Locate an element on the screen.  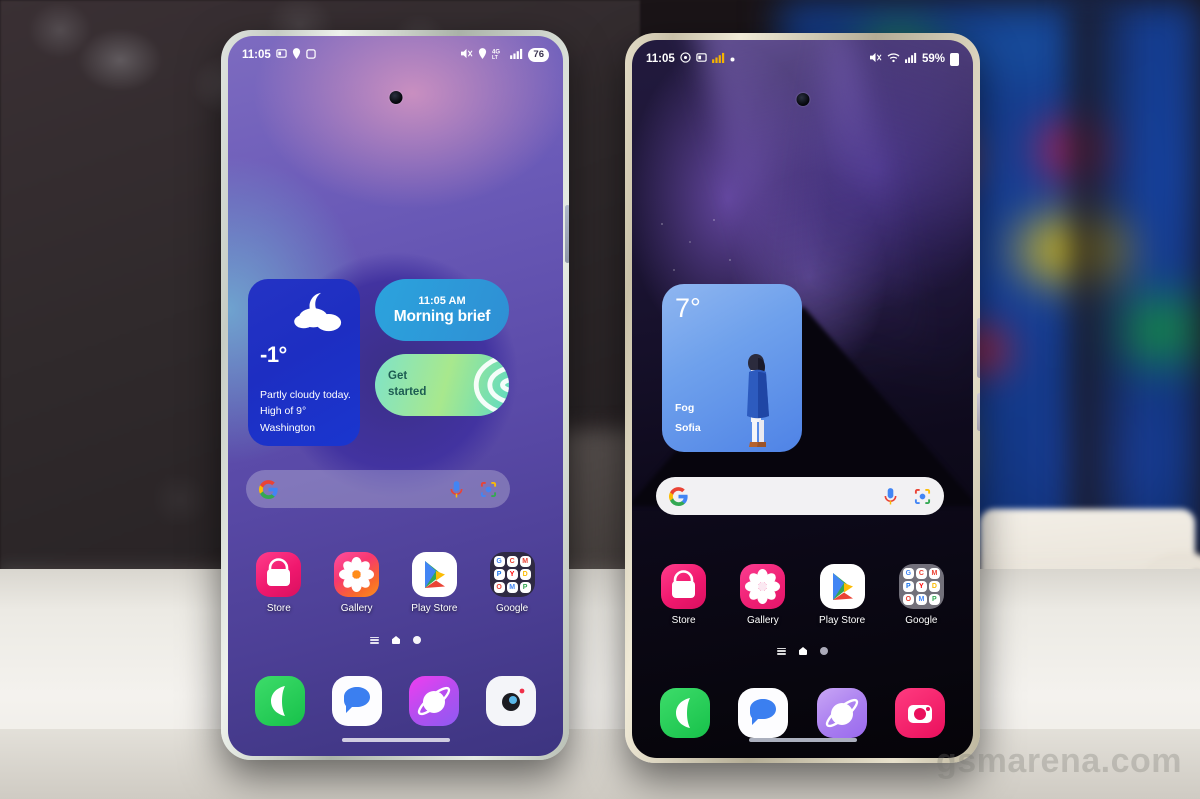
wifi-icon is located at coordinates (893, 59).